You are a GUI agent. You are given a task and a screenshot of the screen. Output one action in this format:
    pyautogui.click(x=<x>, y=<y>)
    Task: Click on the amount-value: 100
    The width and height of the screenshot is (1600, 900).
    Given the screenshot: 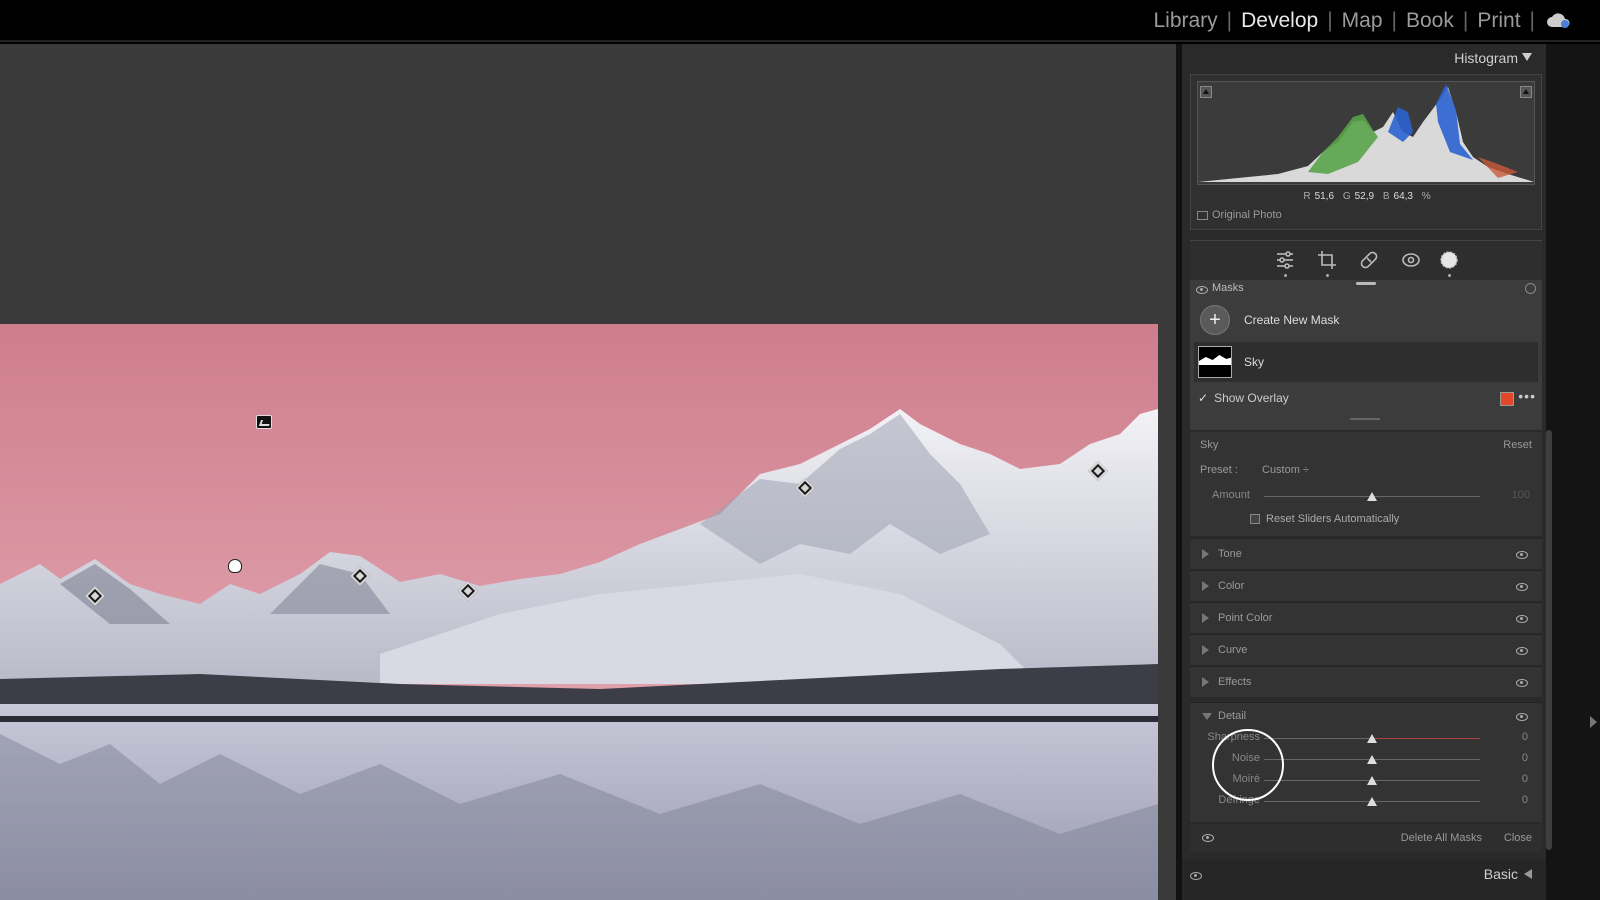 What is the action you would take?
    pyautogui.click(x=1521, y=495)
    